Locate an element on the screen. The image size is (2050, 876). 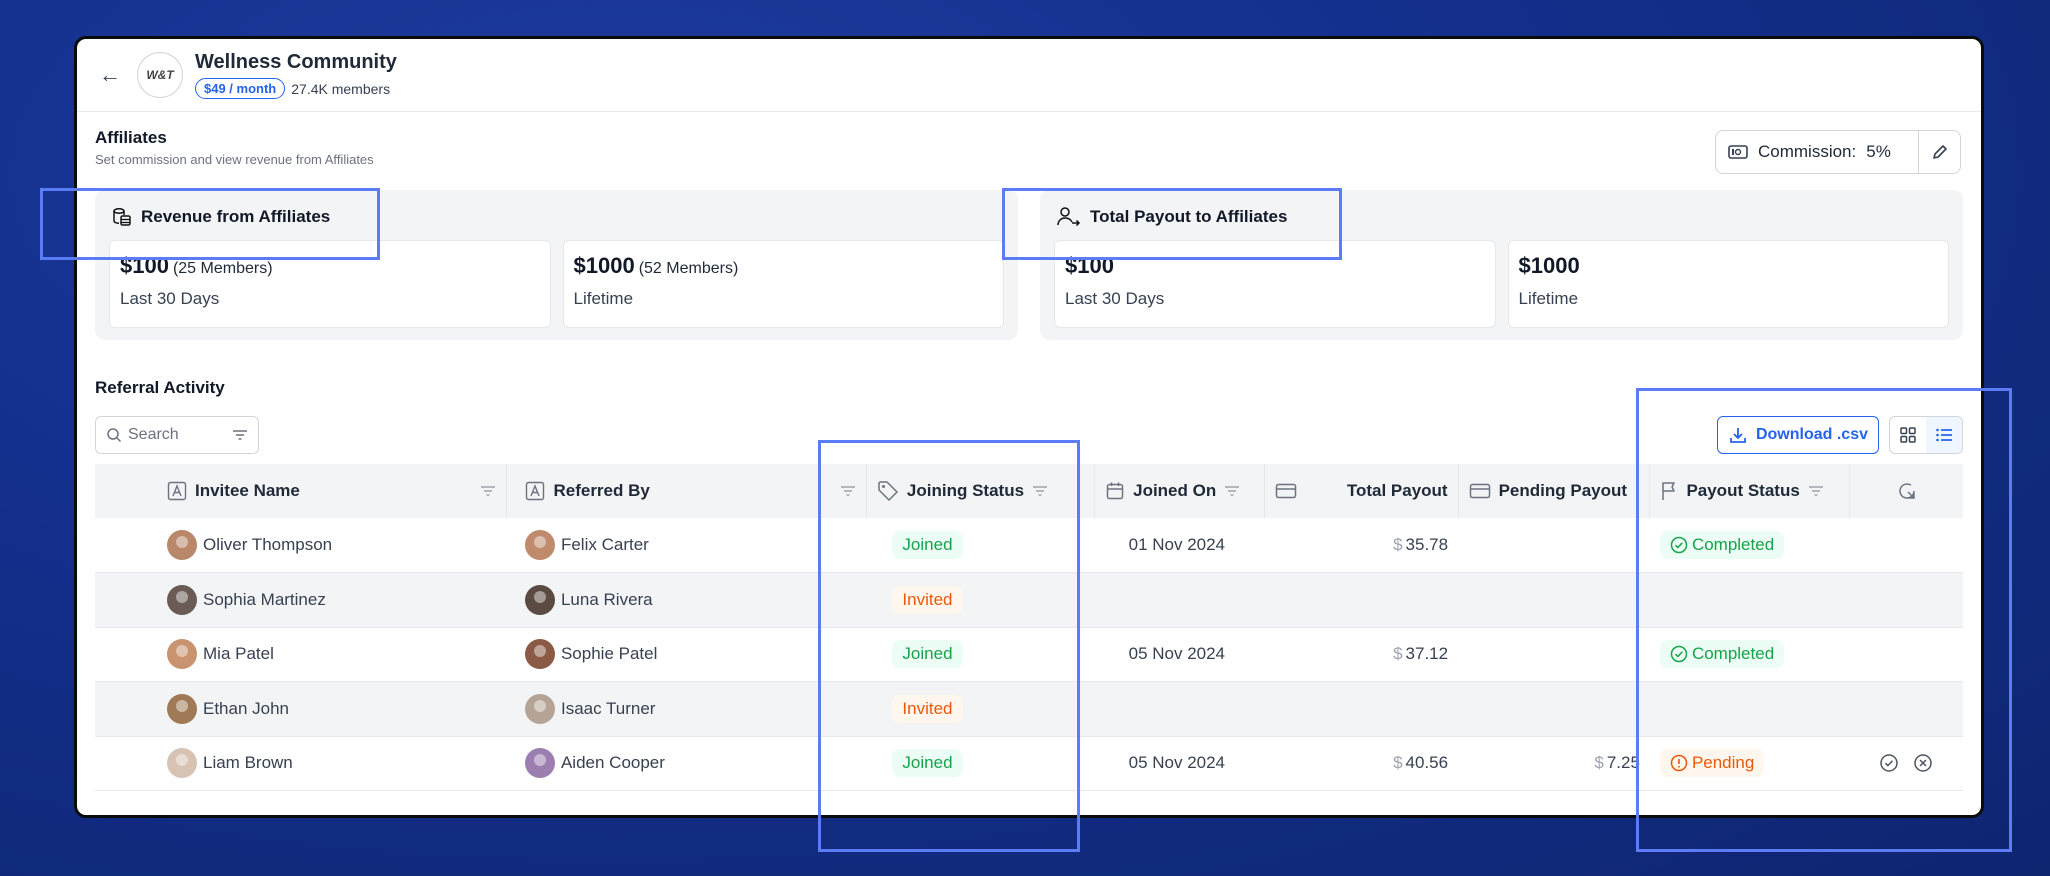
header-cell: Invitee Name is located at coordinates (300, 491).